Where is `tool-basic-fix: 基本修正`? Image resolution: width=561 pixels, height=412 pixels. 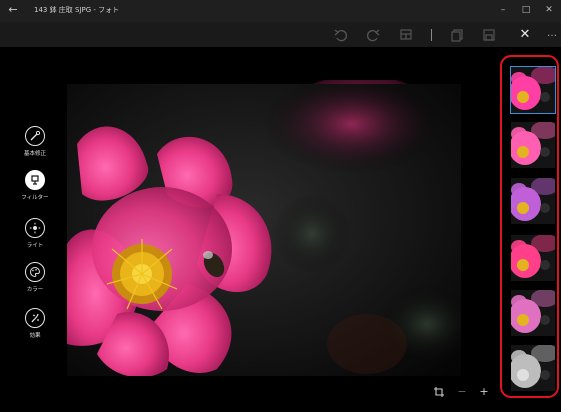
tool-basic-fix: 基本修正 is located at coordinates (35, 141).